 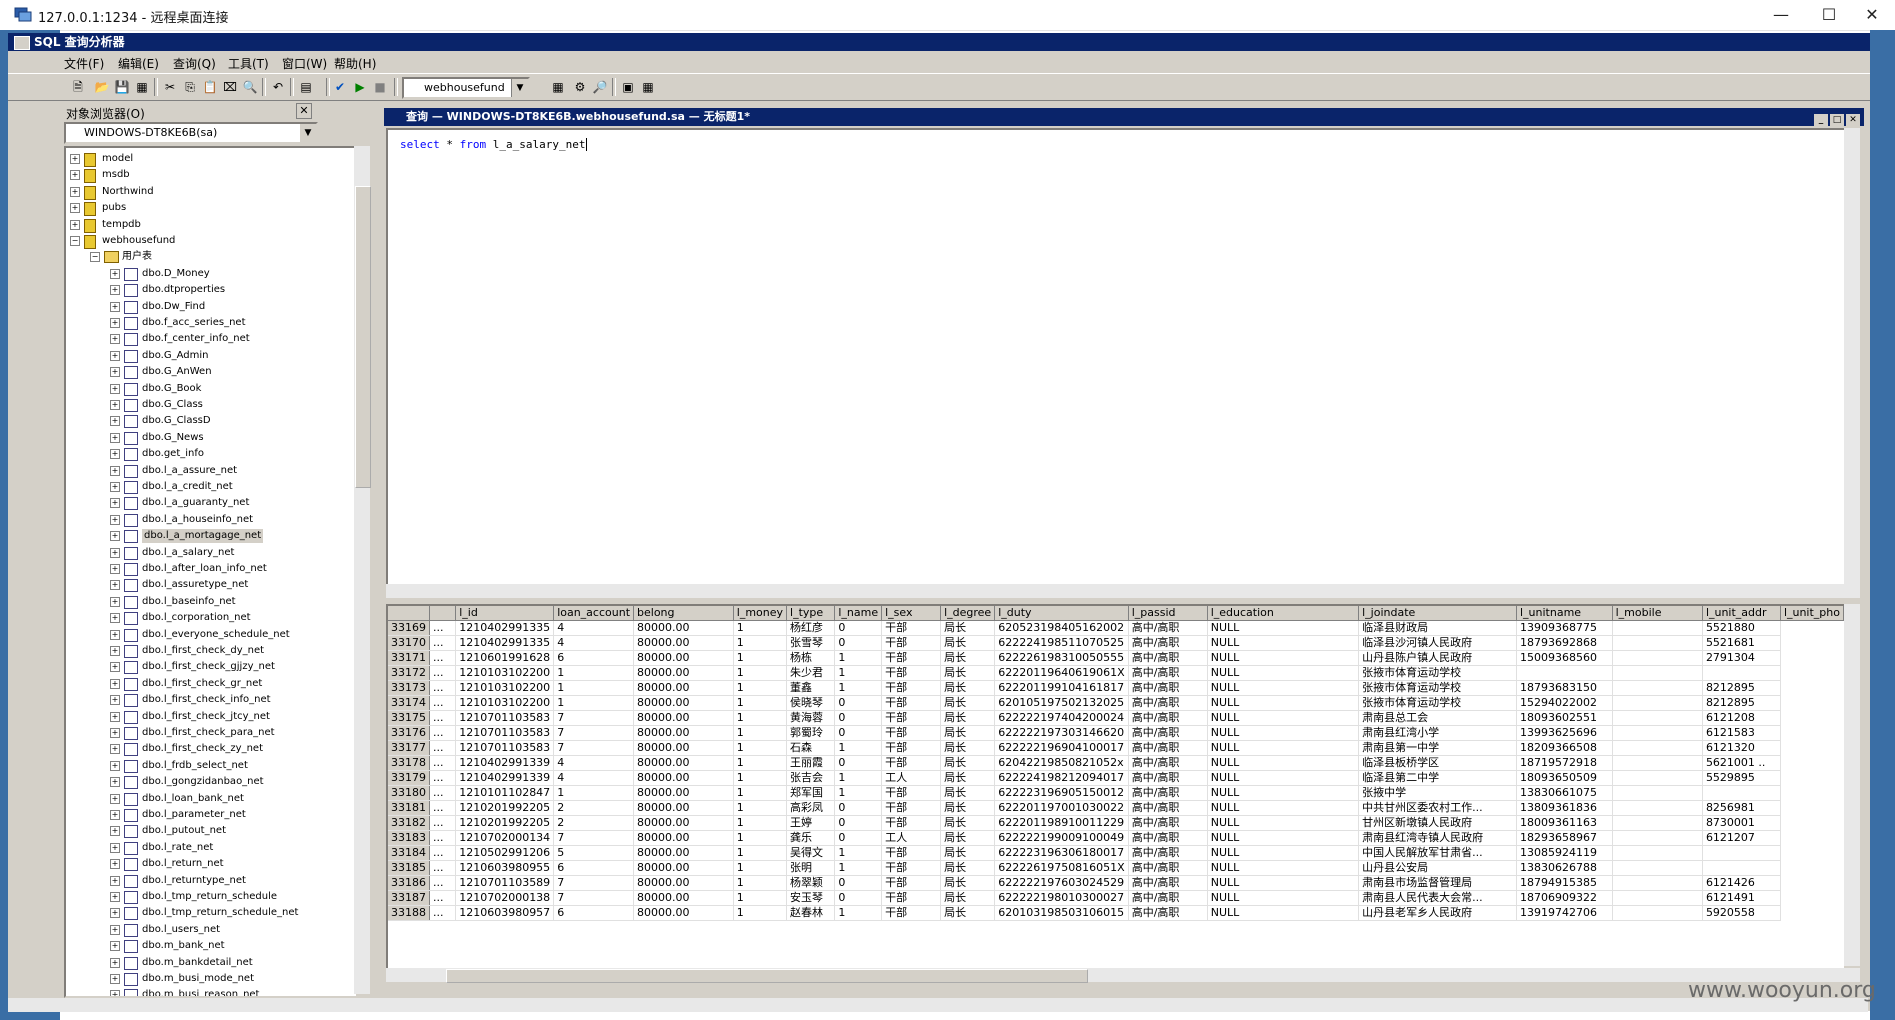 What do you see at coordinates (1437, 748) in the screenshot?
I see `grid-cell: 肃南县第一中学` at bounding box center [1437, 748].